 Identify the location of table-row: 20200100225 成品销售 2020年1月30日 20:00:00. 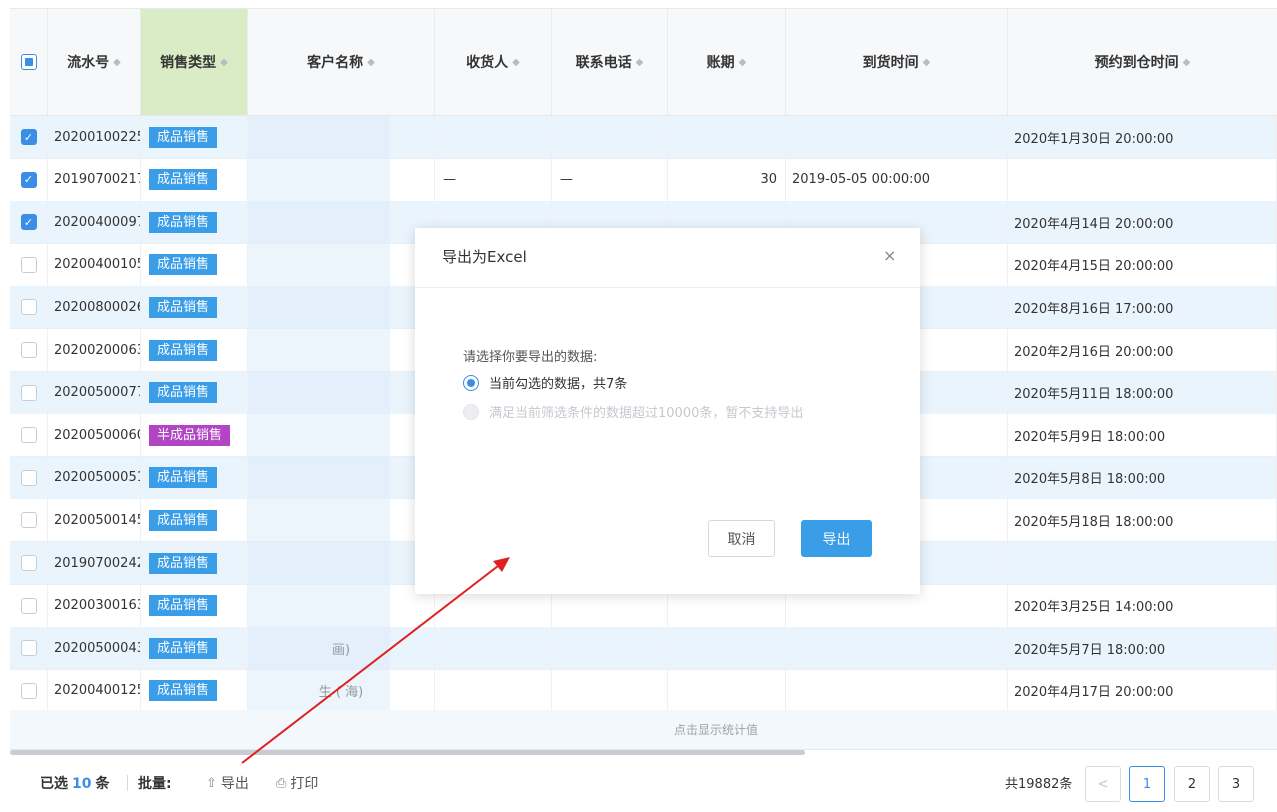
(643, 137).